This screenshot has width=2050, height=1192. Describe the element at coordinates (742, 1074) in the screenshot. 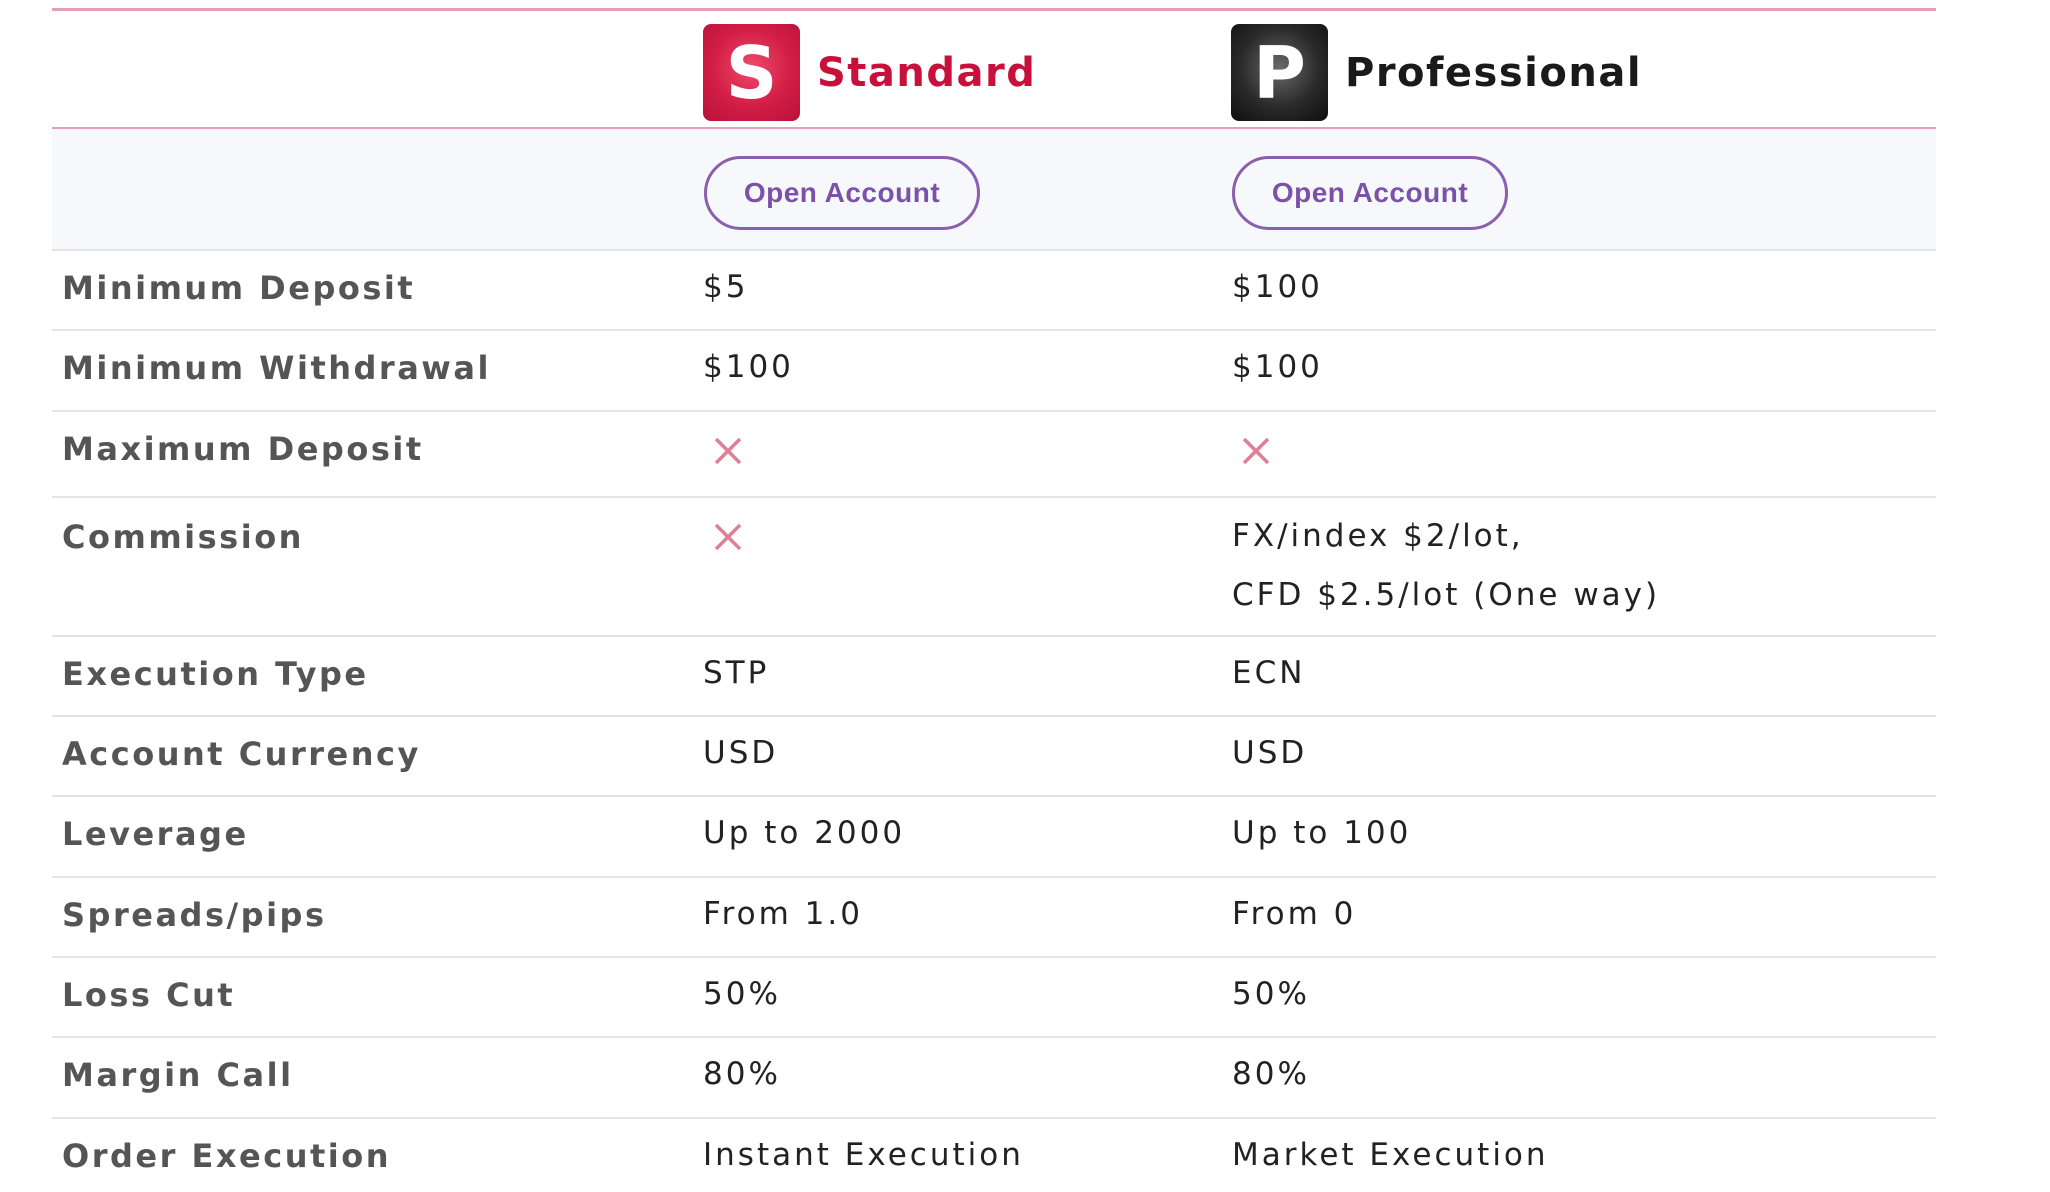

I see `standard-value: 80%` at that location.